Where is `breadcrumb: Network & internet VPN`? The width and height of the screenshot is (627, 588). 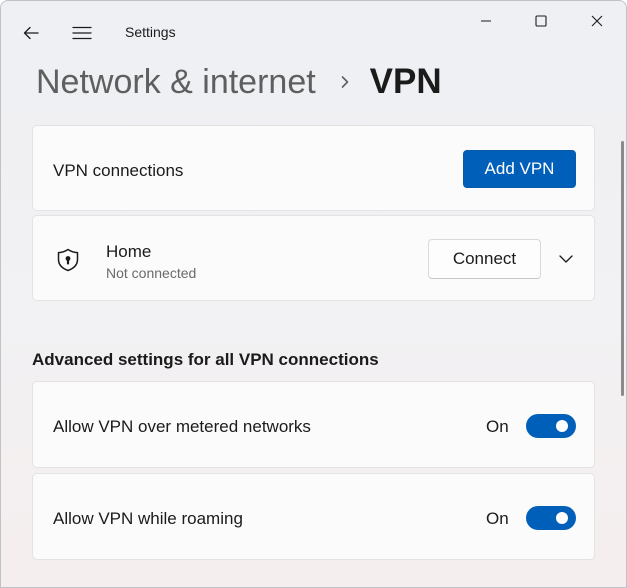
breadcrumb: Network & internet VPN is located at coordinates (239, 82).